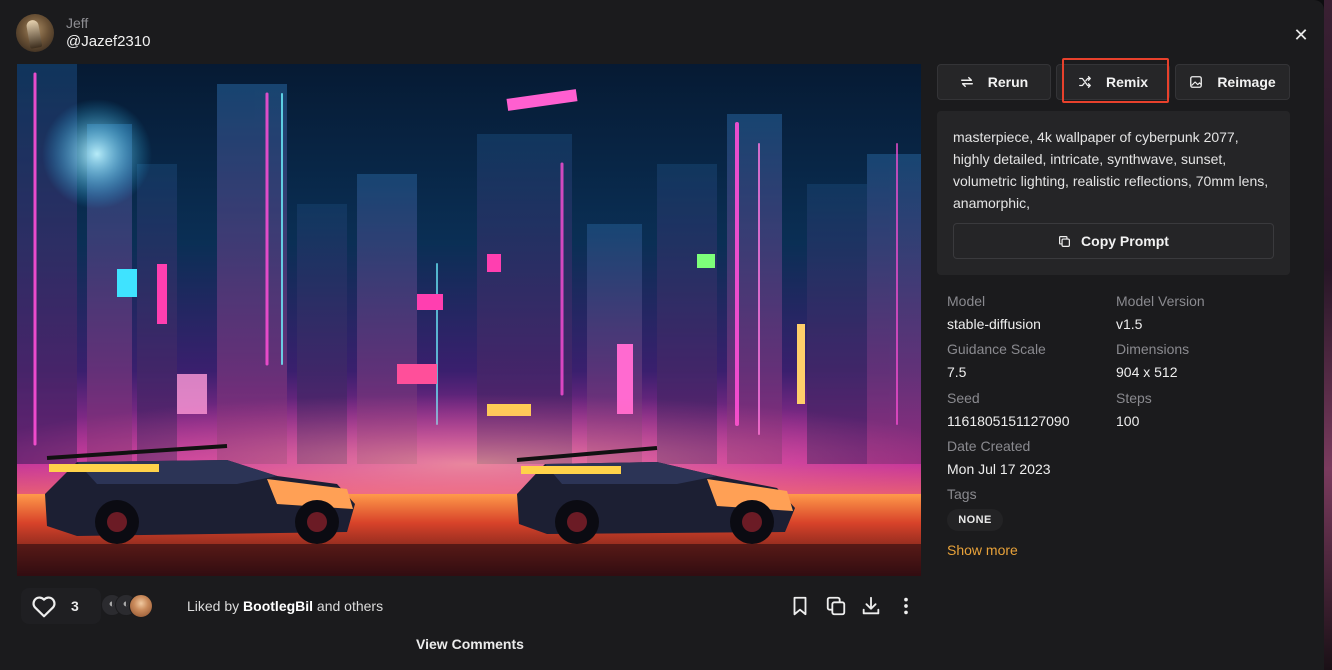 This screenshot has width=1332, height=670. I want to click on meta-label: Date Created, so click(989, 446).